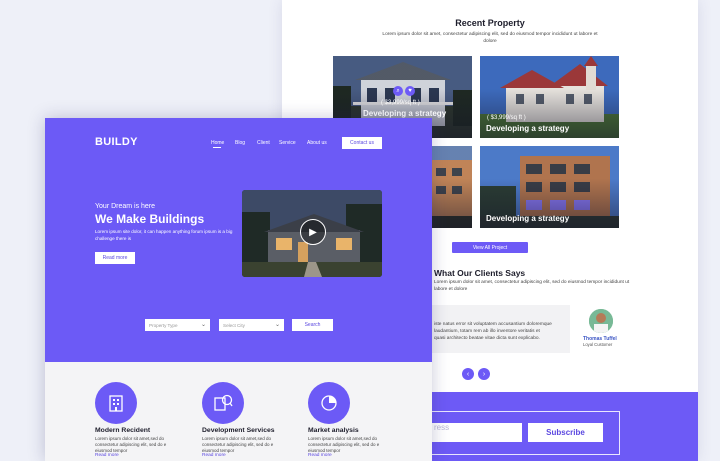 This screenshot has height=461, width=720. I want to click on avatar, so click(601, 321).